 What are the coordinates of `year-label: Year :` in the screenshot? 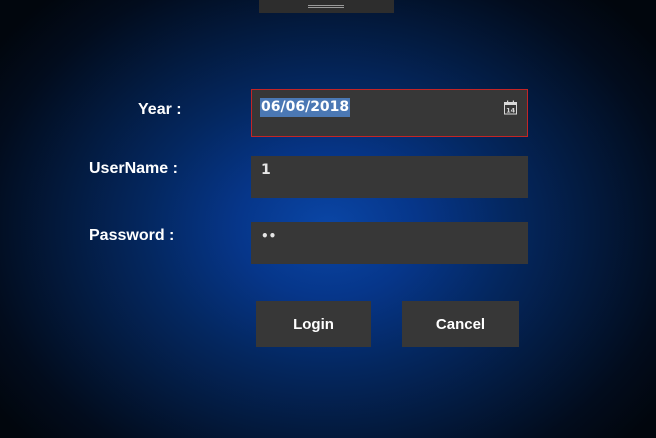 It's located at (160, 109).